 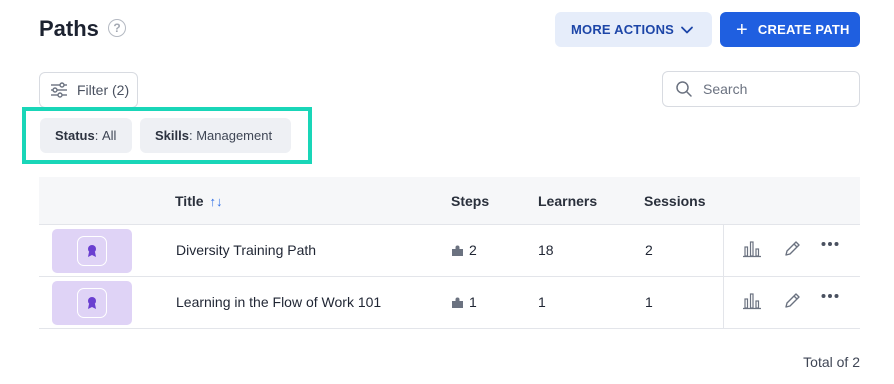 I want to click on filter-chip-status: Status: All, so click(x=86, y=135).